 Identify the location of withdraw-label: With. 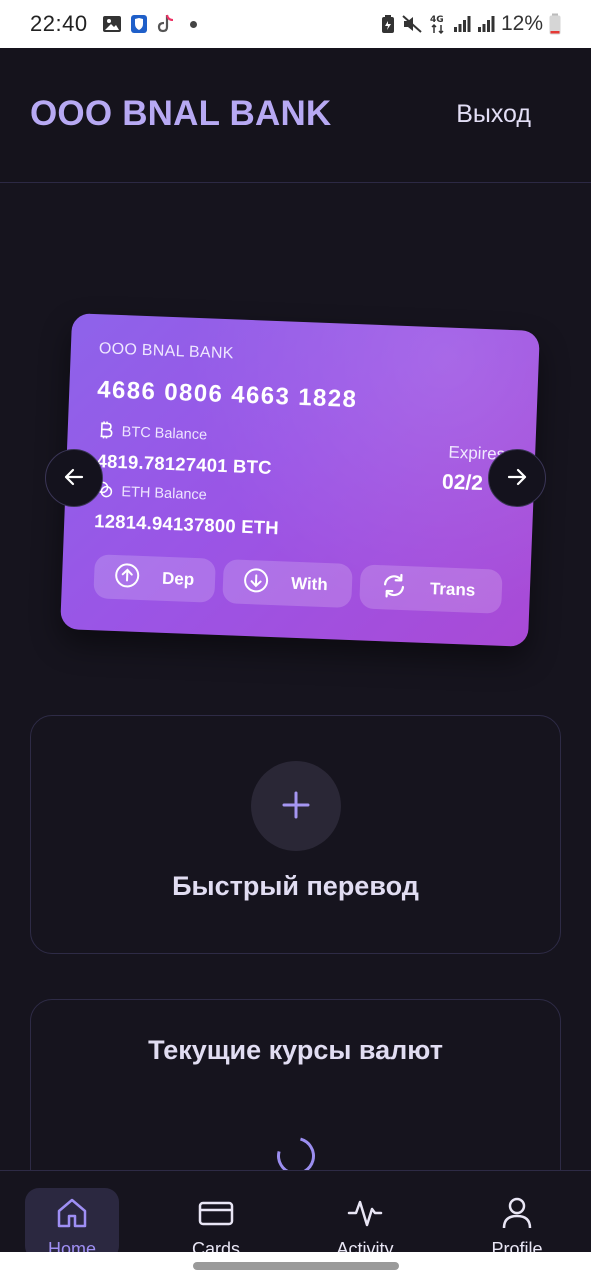
(309, 584).